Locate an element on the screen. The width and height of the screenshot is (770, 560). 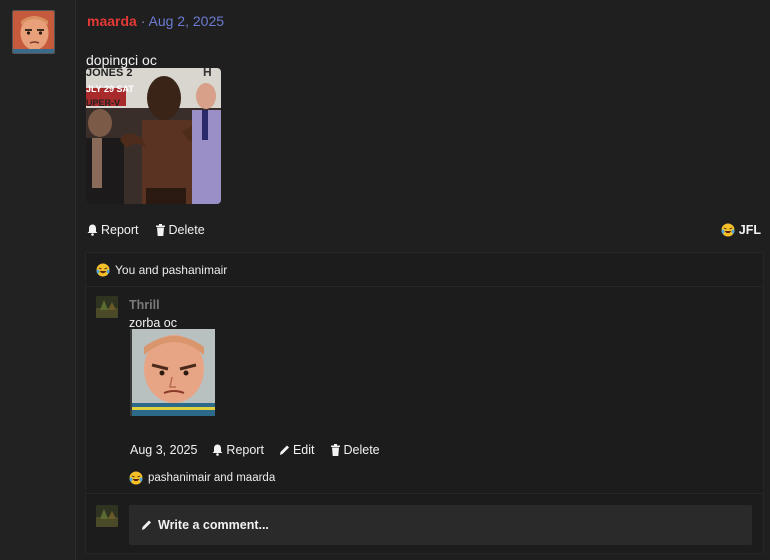
current-user-avatar is located at coordinates (107, 516).